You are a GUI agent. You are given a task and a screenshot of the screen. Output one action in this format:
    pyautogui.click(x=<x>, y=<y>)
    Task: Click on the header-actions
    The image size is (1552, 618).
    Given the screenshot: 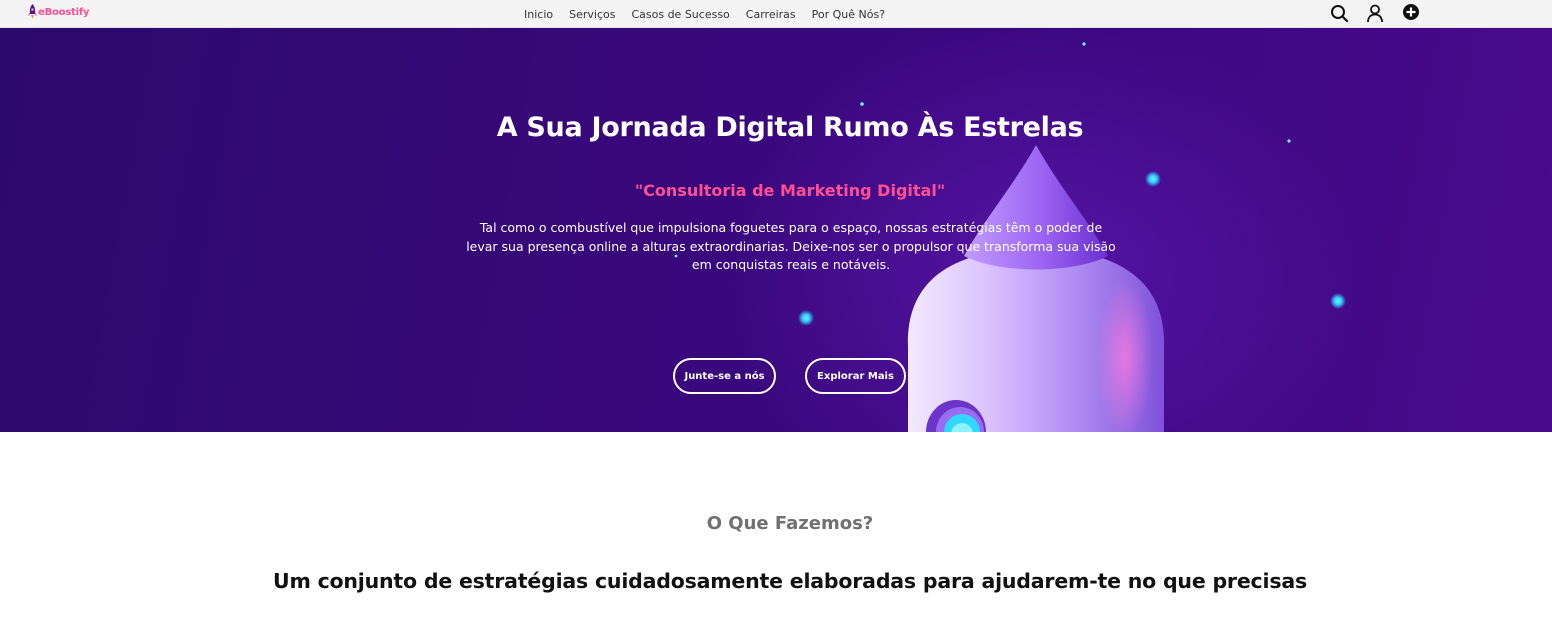 What is the action you would take?
    pyautogui.click(x=1375, y=13)
    